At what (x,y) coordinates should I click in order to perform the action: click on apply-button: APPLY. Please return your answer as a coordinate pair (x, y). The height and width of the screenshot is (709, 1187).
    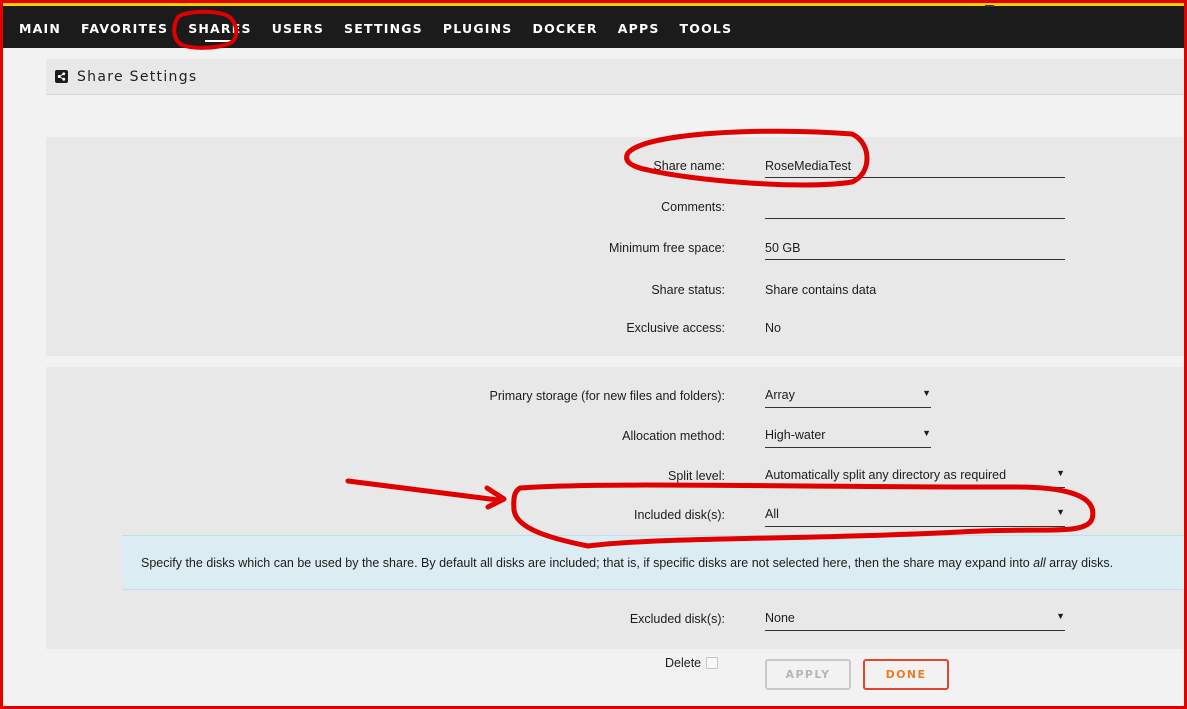
    Looking at the image, I should click on (808, 674).